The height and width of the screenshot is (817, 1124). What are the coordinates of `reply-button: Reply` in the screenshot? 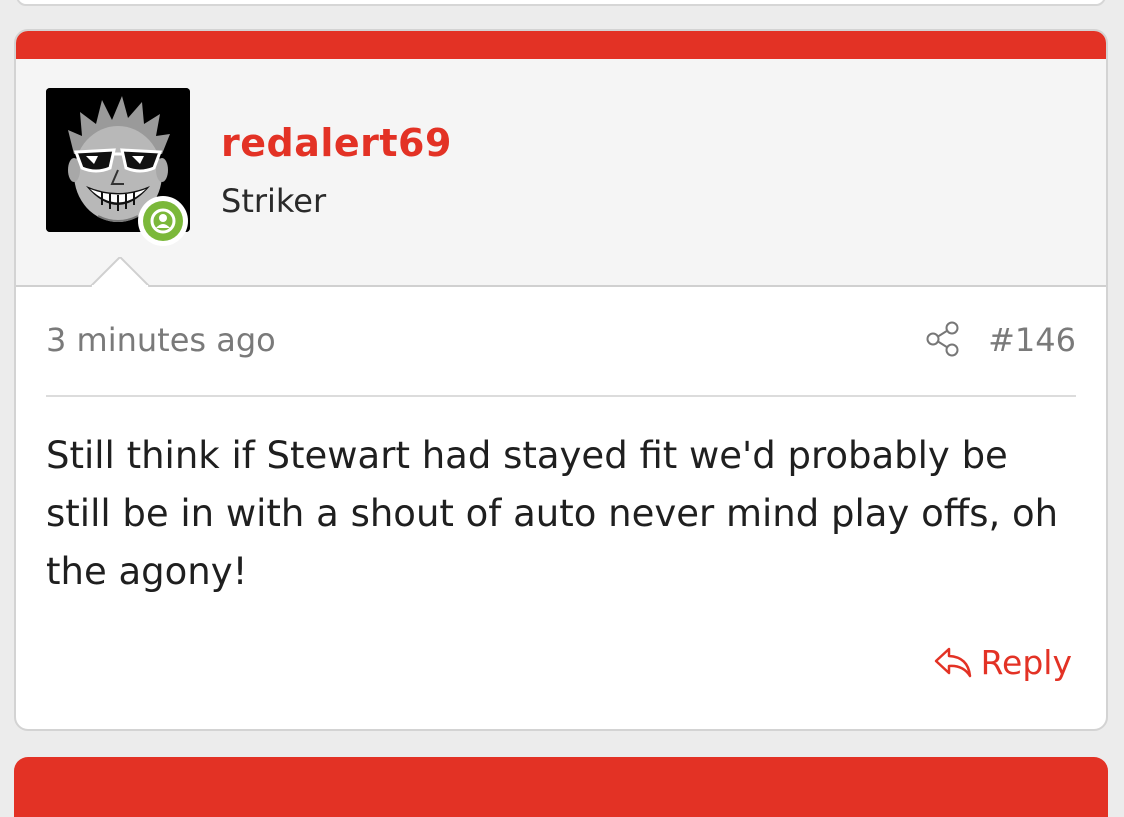 It's located at (1002, 662).